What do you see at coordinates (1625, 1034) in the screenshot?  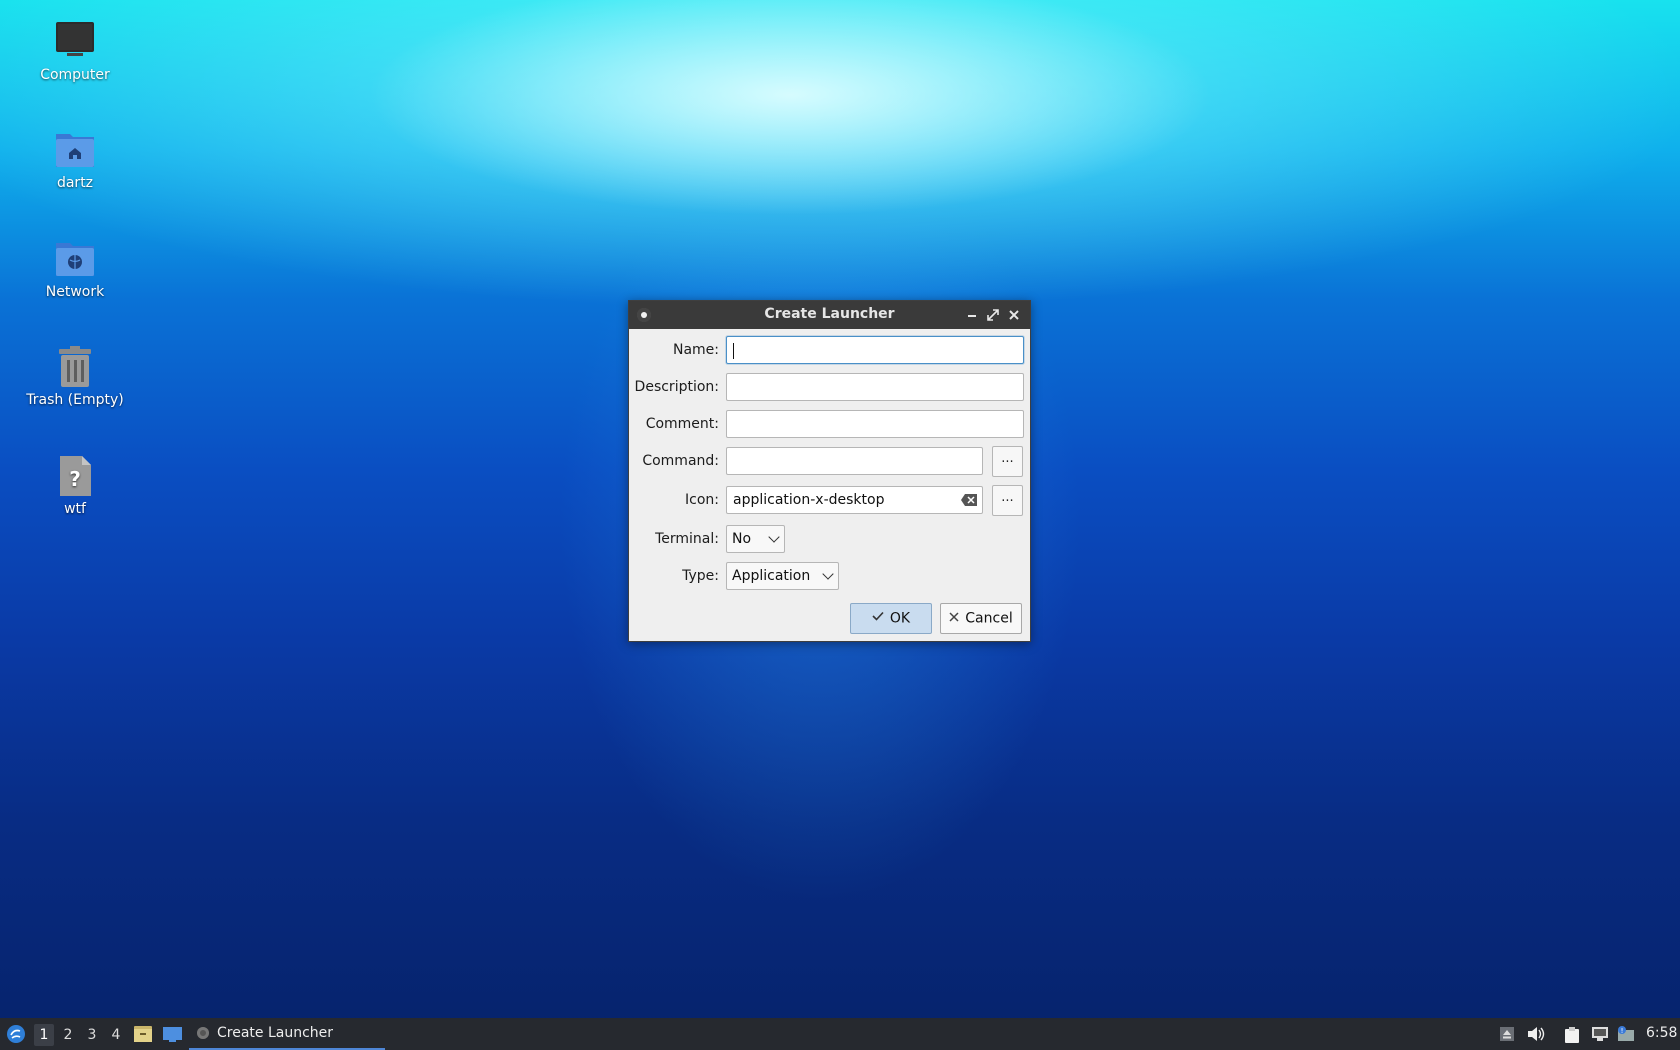 I see `notification-icon: !` at bounding box center [1625, 1034].